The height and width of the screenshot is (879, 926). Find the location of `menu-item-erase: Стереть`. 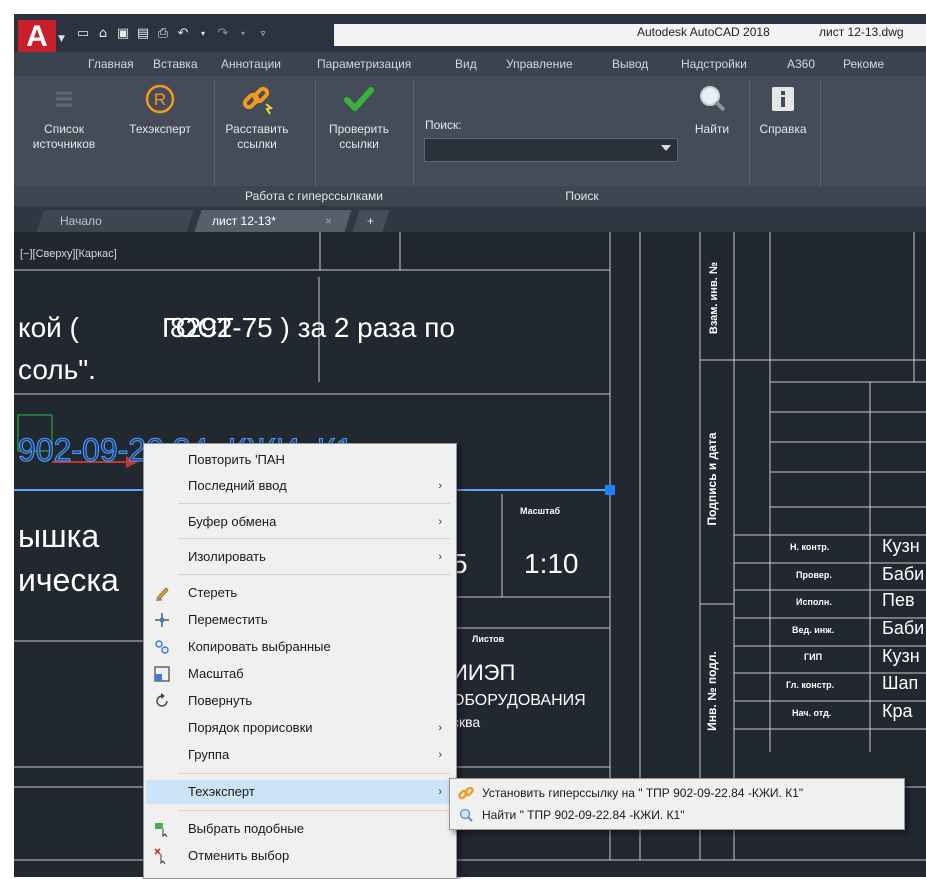

menu-item-erase: Стереть is located at coordinates (300, 593).